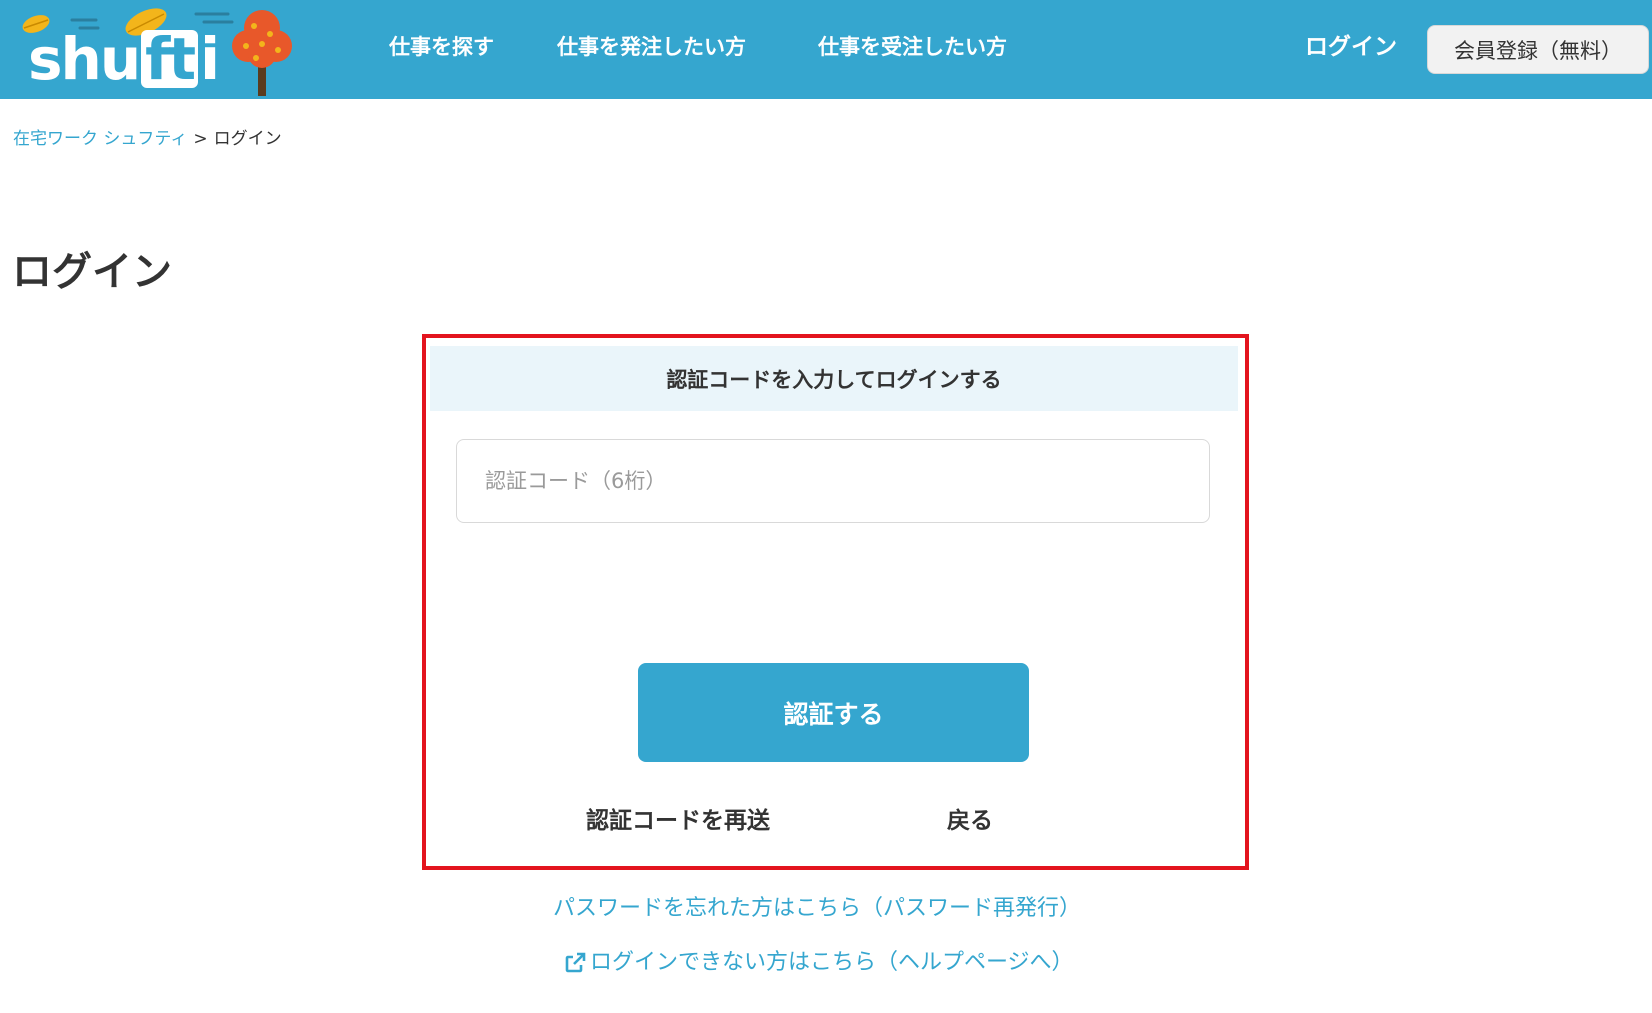  I want to click on header-login-link: ログイン, so click(1351, 47).